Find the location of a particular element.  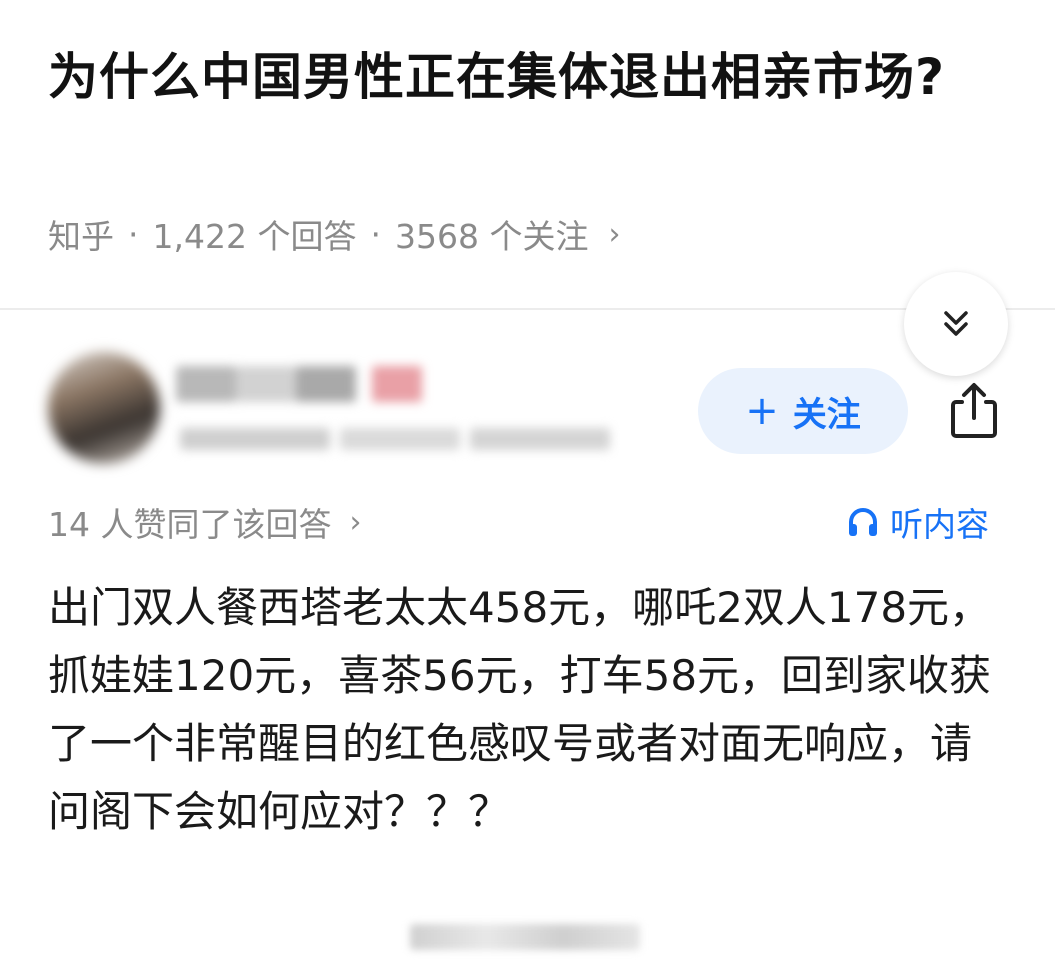

headphones-icon is located at coordinates (863, 522).